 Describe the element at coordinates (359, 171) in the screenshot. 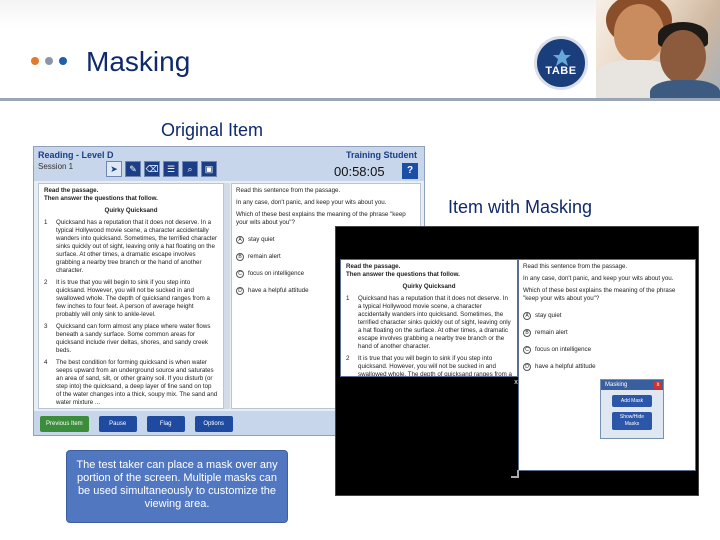

I see `timer: 00:58:05` at that location.